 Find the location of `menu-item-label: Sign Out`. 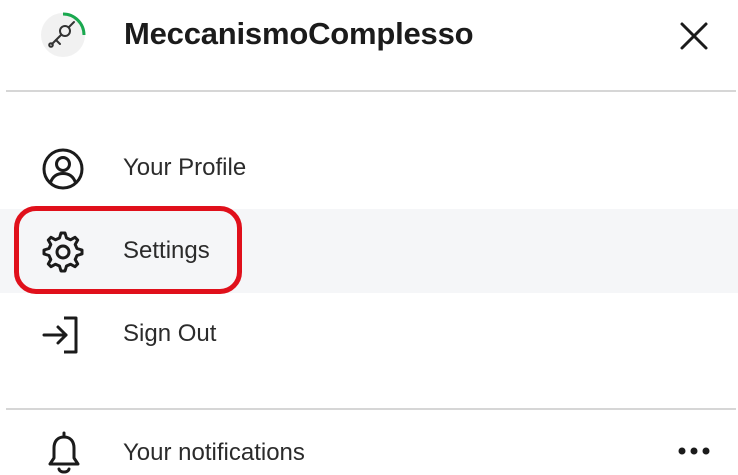

menu-item-label: Sign Out is located at coordinates (170, 333).